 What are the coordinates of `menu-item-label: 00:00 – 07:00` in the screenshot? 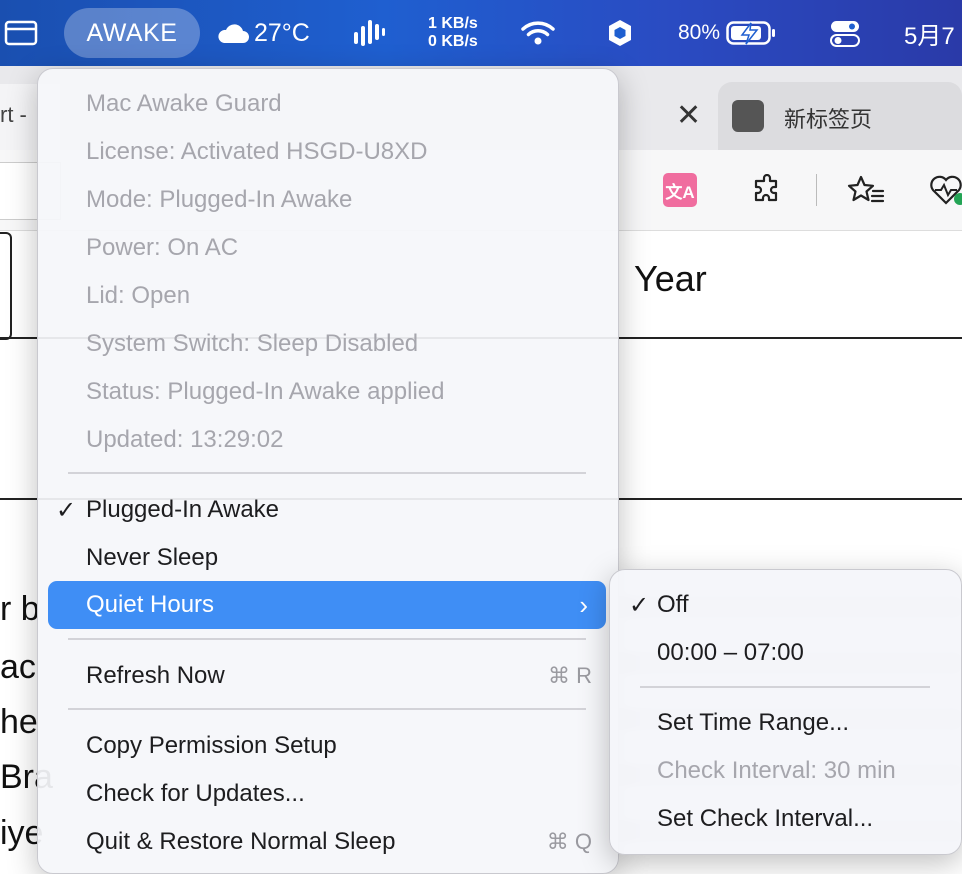 It's located at (730, 652).